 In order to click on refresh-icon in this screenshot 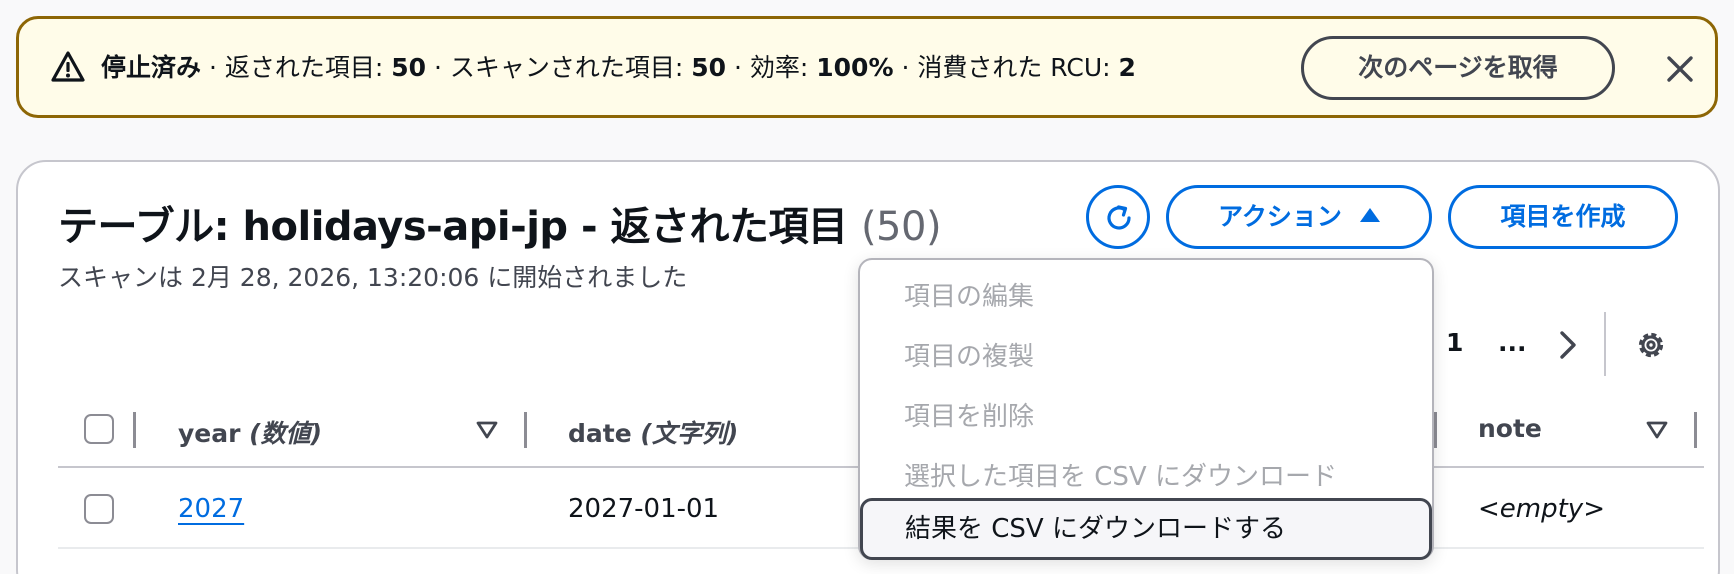, I will do `click(1119, 217)`.